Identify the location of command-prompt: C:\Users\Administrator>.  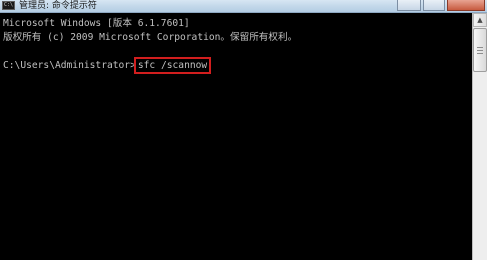
(69, 65).